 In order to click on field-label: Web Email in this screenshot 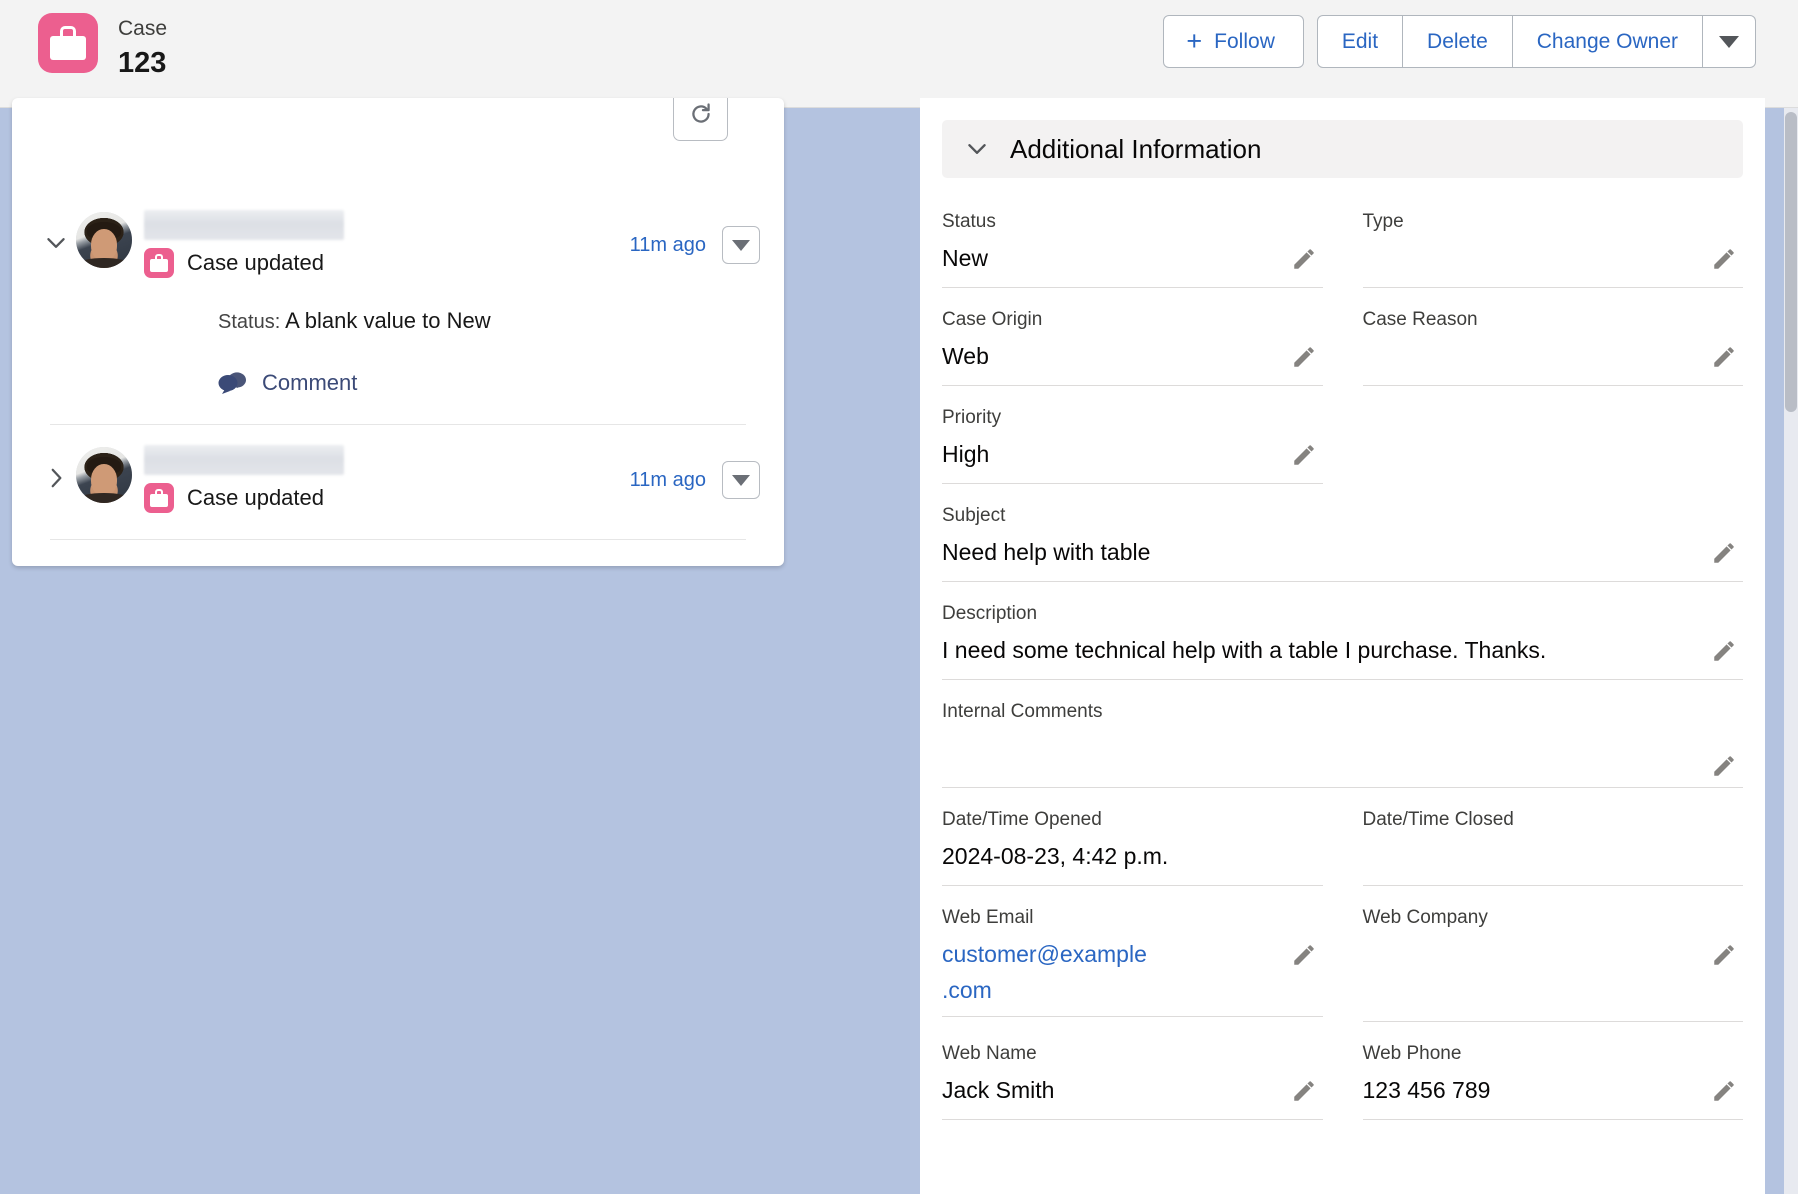, I will do `click(988, 917)`.